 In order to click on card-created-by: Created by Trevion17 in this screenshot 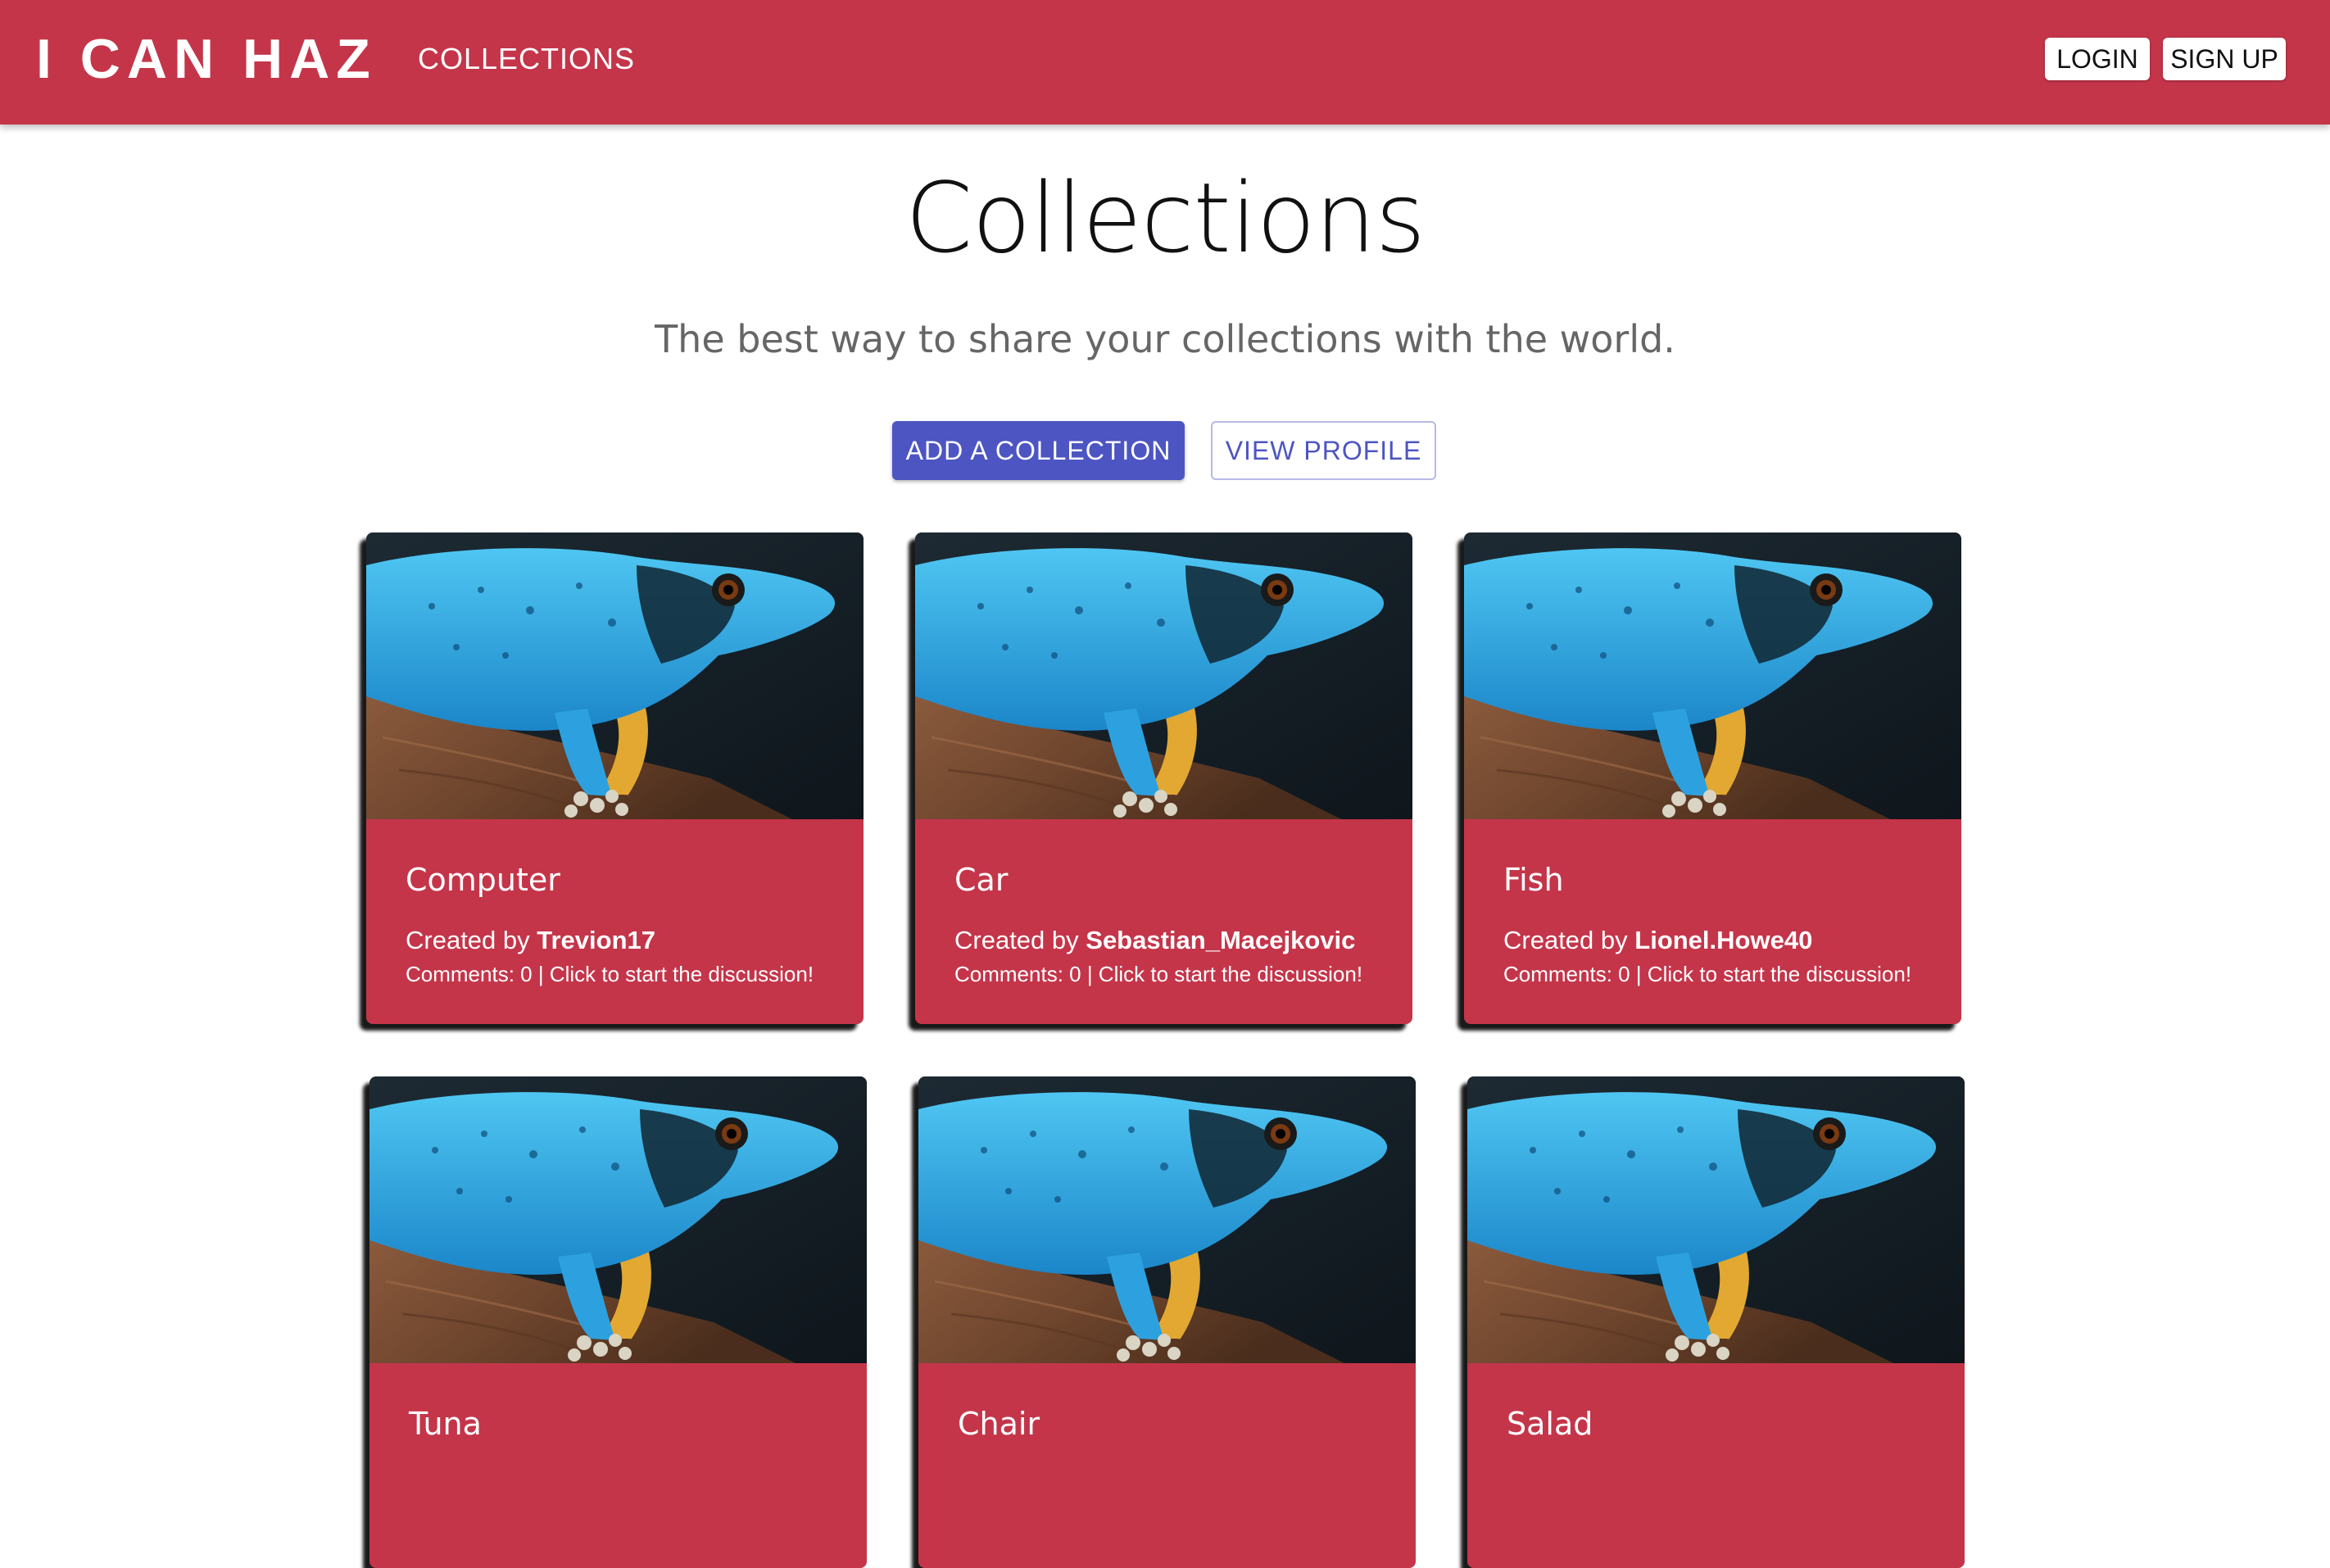, I will do `click(530, 940)`.